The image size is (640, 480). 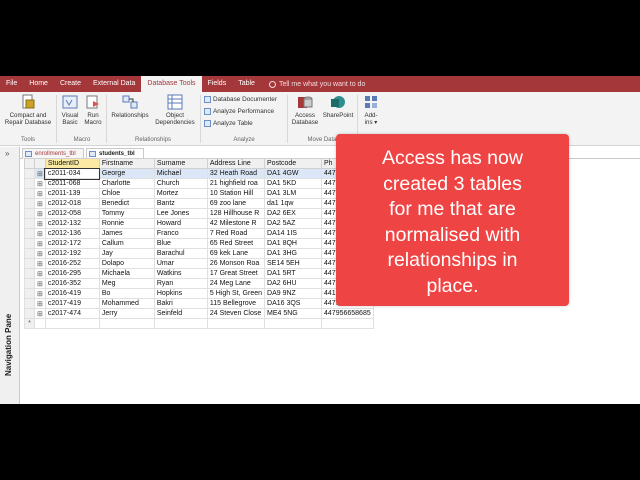 What do you see at coordinates (199, 323) in the screenshot?
I see `new-record-row: *` at bounding box center [199, 323].